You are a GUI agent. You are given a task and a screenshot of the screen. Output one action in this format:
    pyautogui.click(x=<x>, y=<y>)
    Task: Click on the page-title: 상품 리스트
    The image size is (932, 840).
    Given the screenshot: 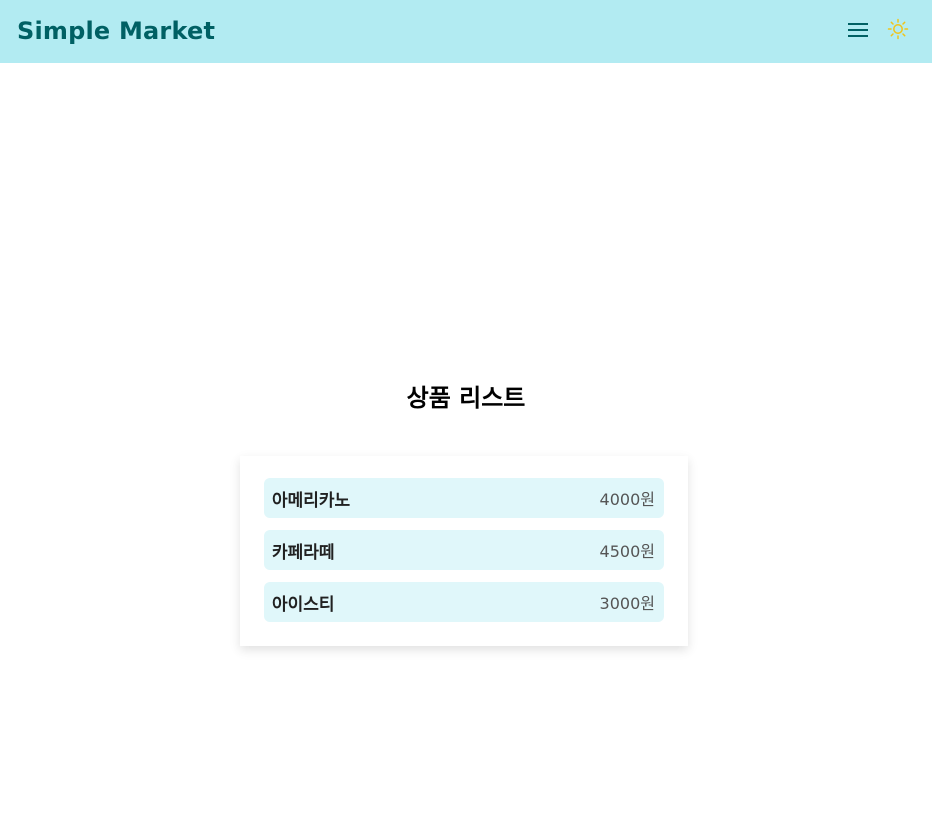 What is the action you would take?
    pyautogui.click(x=466, y=398)
    